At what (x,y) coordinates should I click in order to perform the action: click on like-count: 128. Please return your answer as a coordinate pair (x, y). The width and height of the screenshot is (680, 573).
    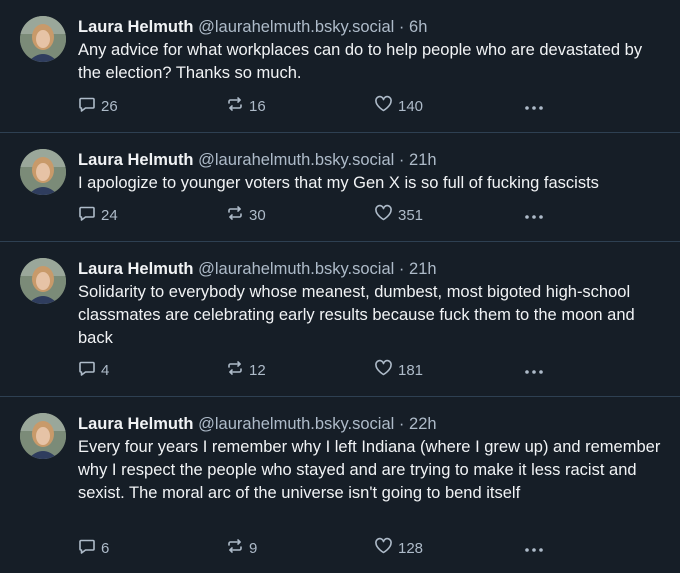
    Looking at the image, I should click on (411, 548).